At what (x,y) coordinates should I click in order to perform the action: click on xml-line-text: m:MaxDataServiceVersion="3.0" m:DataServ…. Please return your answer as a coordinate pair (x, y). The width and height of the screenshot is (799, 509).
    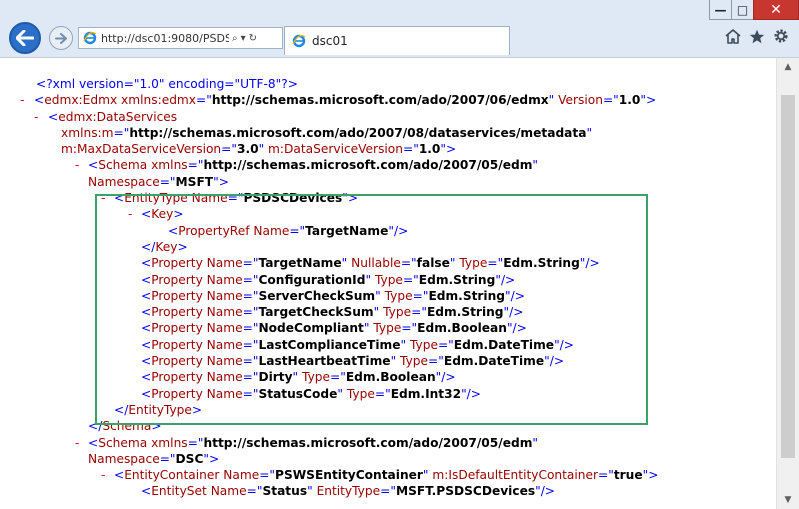
    Looking at the image, I should click on (258, 149).